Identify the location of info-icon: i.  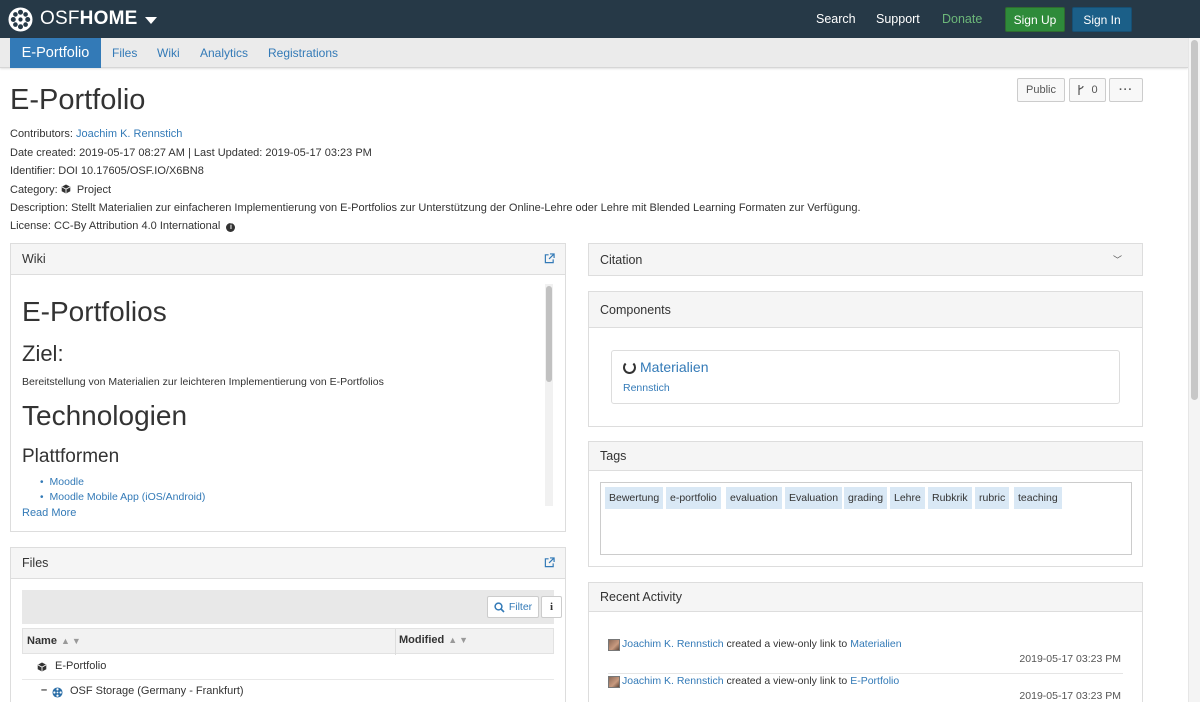
(231, 227).